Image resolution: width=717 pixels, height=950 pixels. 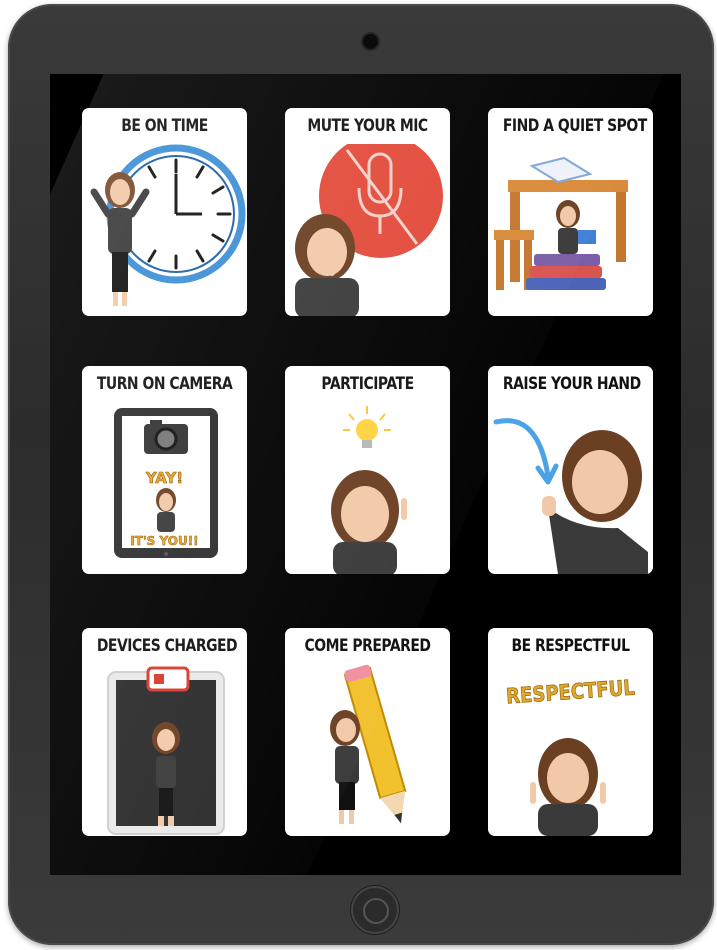 I want to click on card-title: PARTICIPATE, so click(x=367, y=384).